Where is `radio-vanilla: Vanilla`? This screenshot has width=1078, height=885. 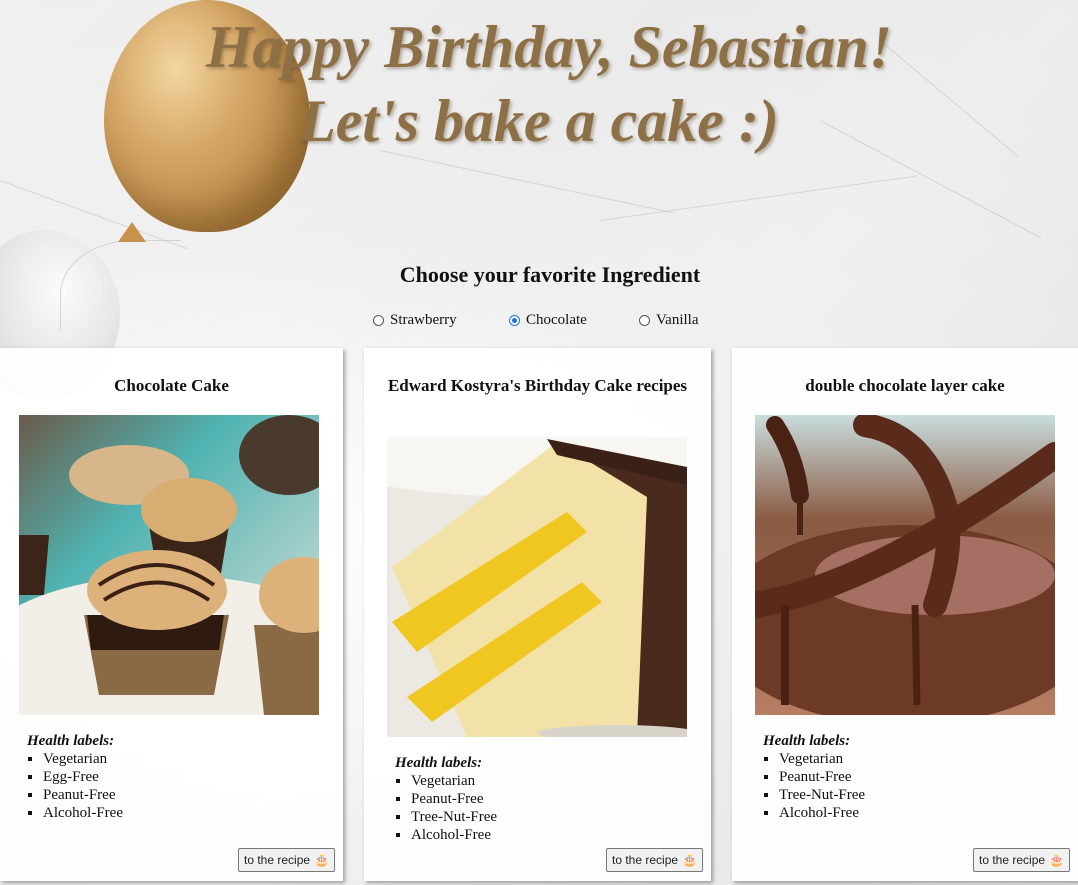
radio-vanilla: Vanilla is located at coordinates (669, 320).